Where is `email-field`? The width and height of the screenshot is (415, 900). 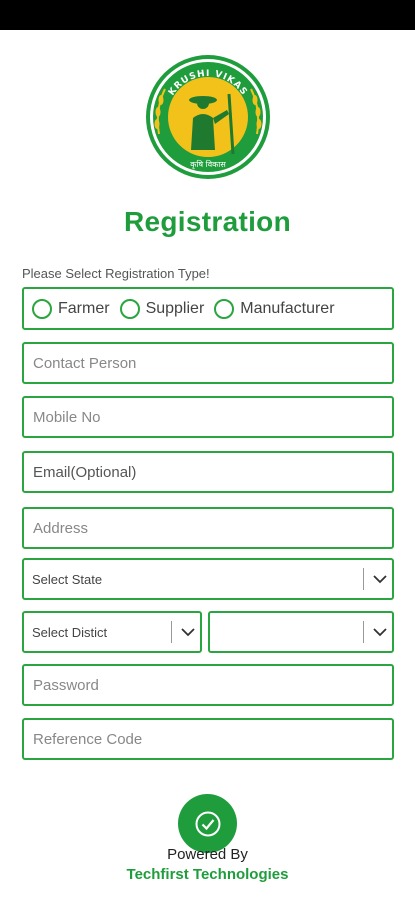
email-field is located at coordinates (208, 472).